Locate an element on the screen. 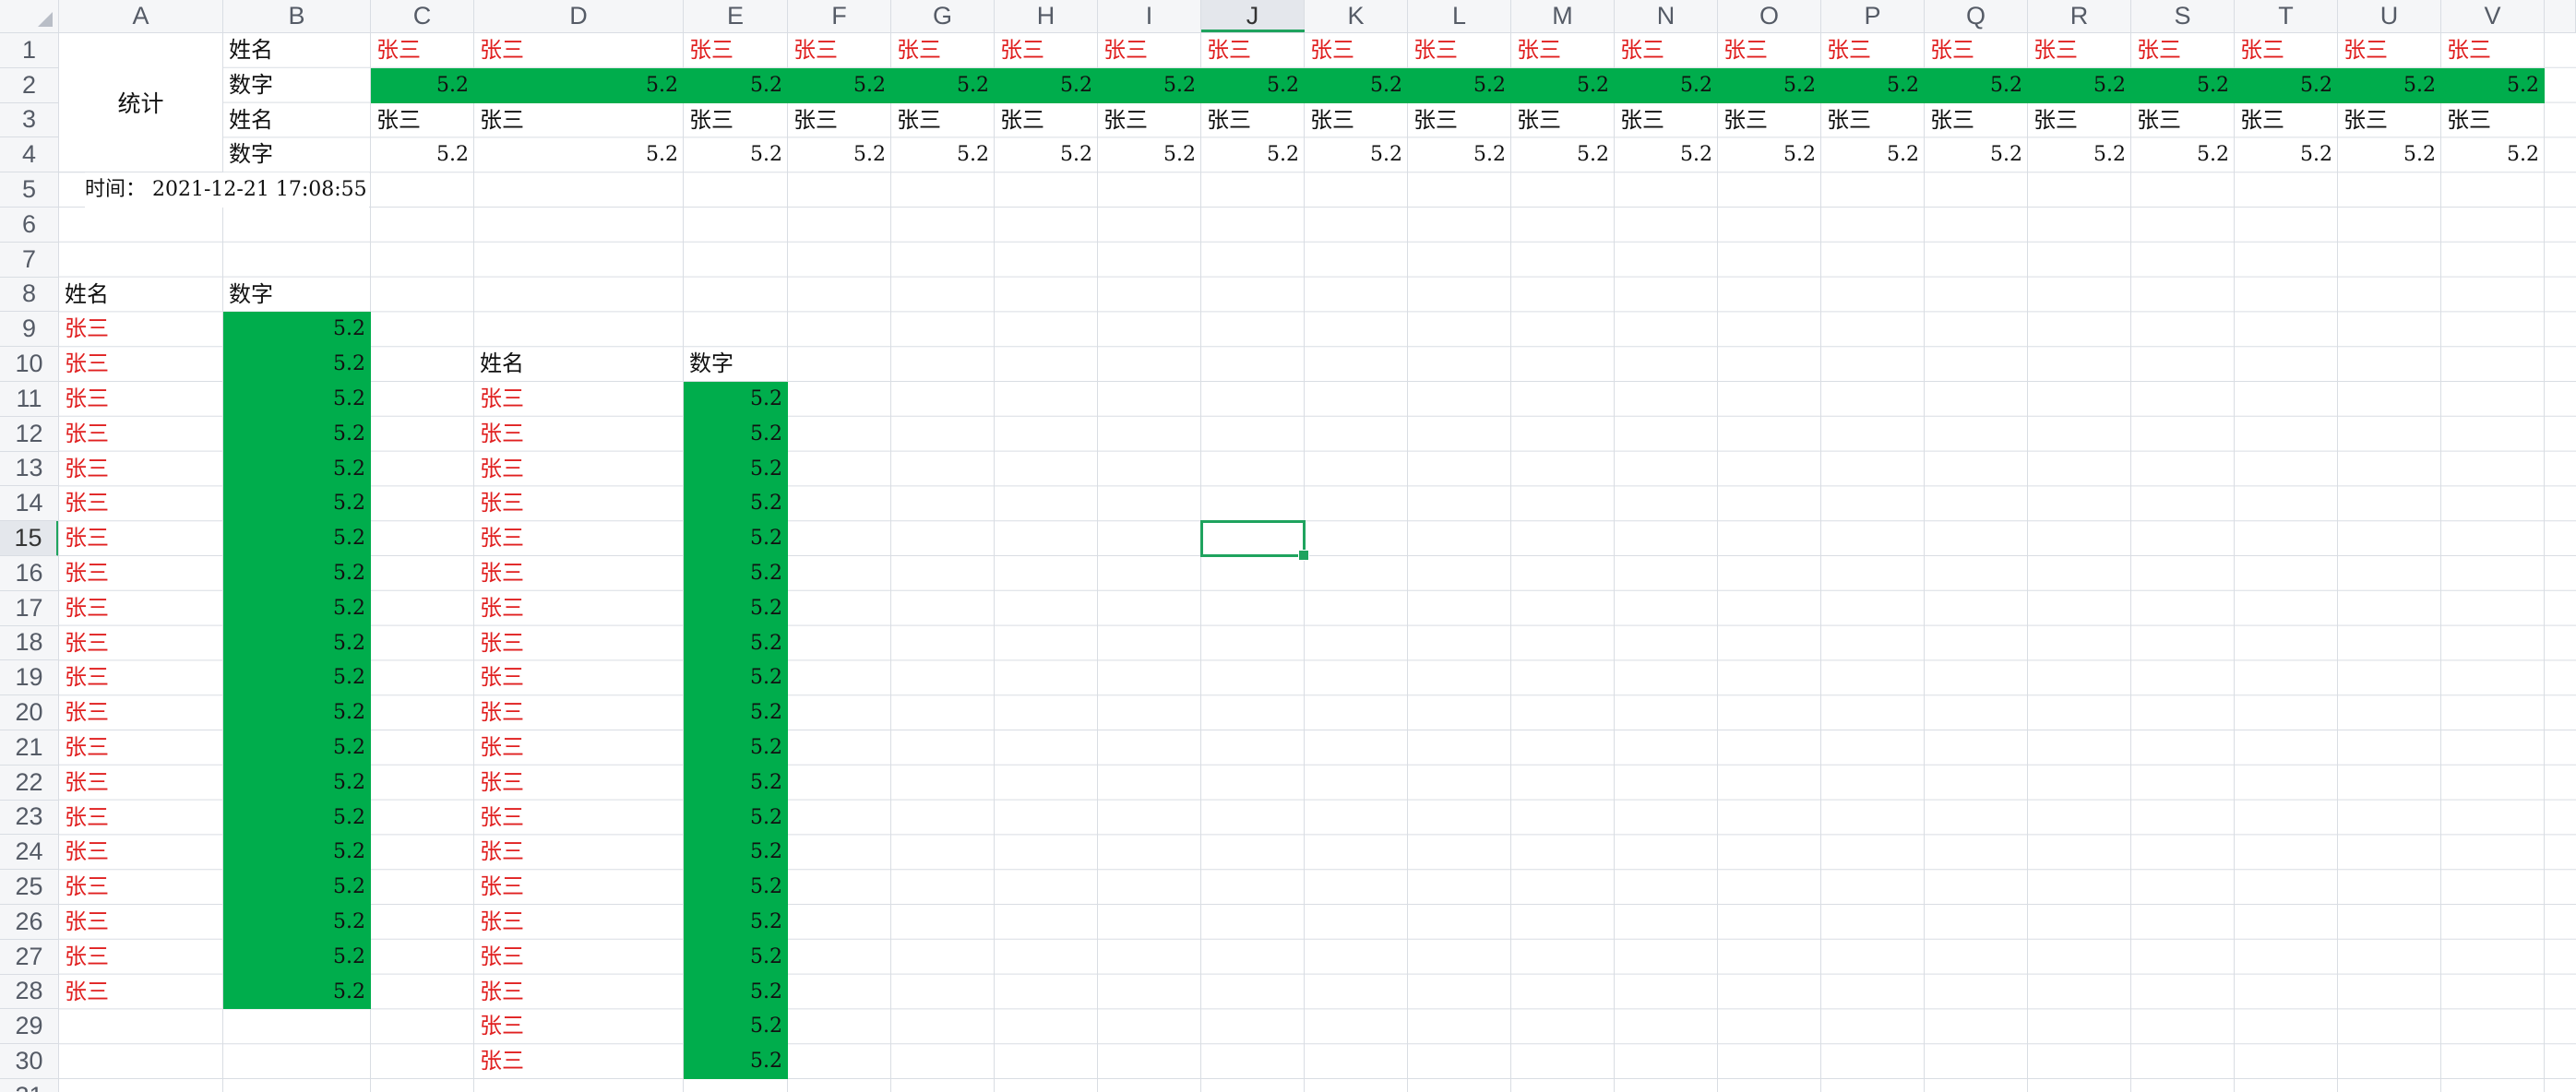 The width and height of the screenshot is (2576, 1092). name-cell-s1: 张三 is located at coordinates (2183, 50).